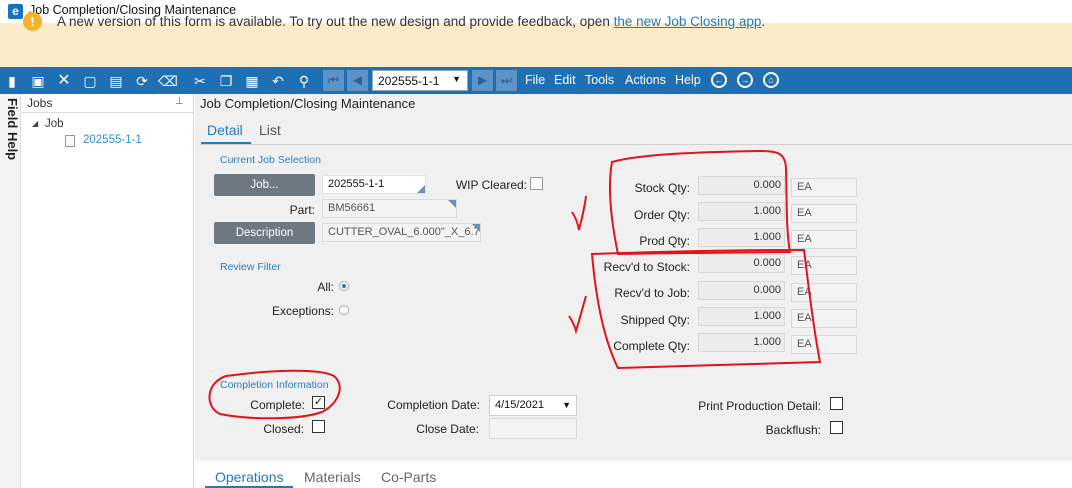 The height and width of the screenshot is (488, 1072). Describe the element at coordinates (302, 311) in the screenshot. I see `exceptions-label: Exceptions:` at that location.